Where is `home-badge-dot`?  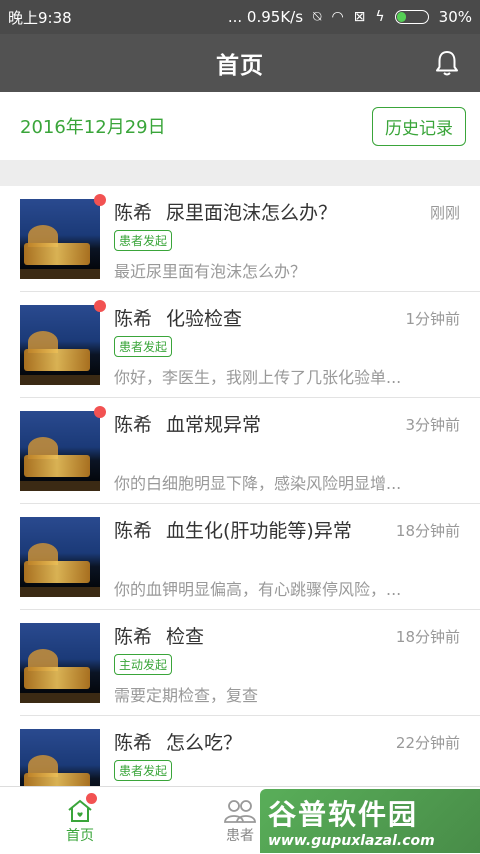 home-badge-dot is located at coordinates (91, 798).